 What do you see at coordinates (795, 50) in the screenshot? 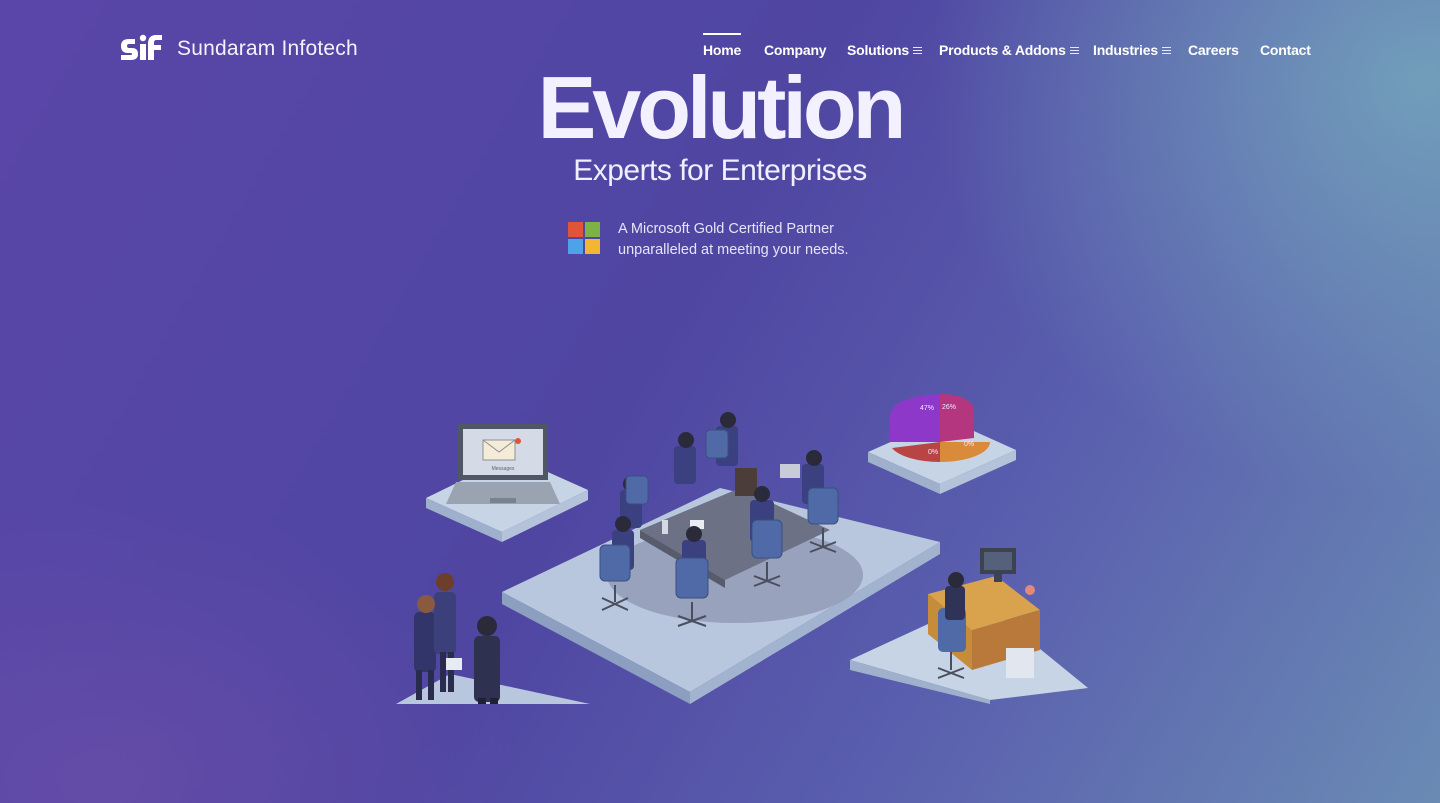
I see `nav-company-label: Company` at bounding box center [795, 50].